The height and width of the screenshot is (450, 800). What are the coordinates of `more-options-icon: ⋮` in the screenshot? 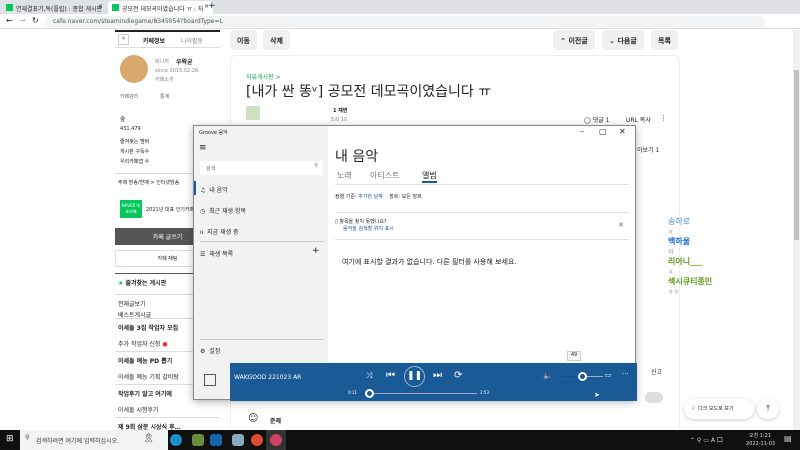 It's located at (663, 118).